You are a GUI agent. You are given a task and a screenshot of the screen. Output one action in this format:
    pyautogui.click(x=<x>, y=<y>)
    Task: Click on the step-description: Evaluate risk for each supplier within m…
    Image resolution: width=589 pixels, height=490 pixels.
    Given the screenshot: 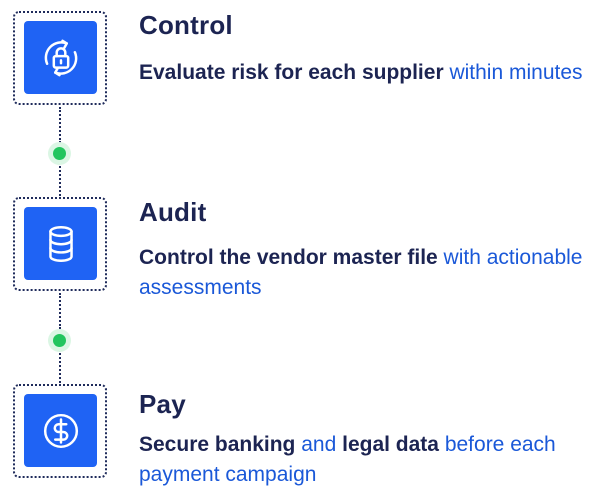 What is the action you would take?
    pyautogui.click(x=363, y=73)
    